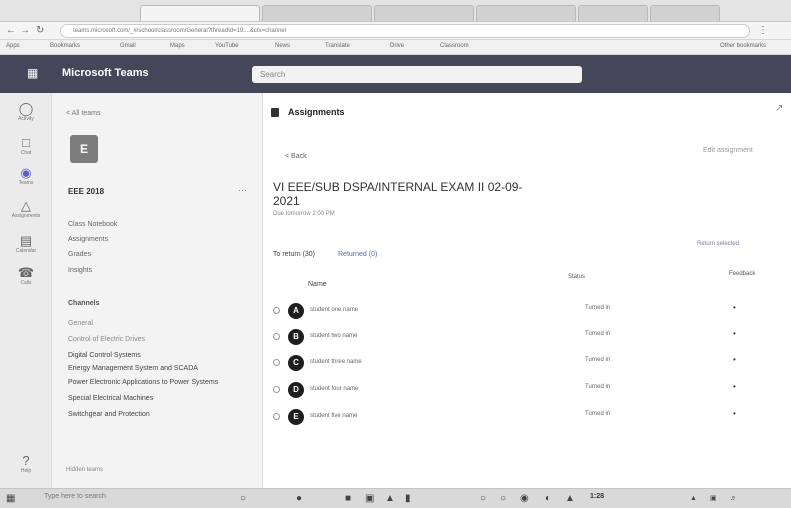 The height and width of the screenshot is (508, 791). I want to click on taskbar-app-icon: ▮, so click(408, 498).